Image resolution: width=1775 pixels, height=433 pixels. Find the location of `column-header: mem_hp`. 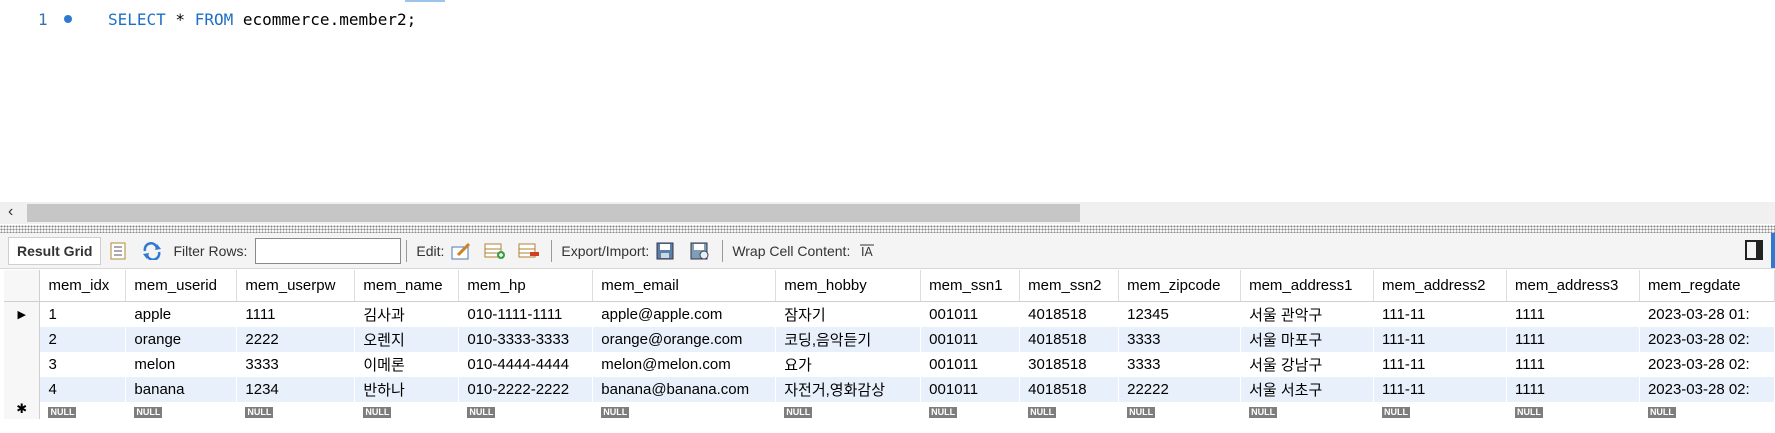

column-header: mem_hp is located at coordinates (526, 286).